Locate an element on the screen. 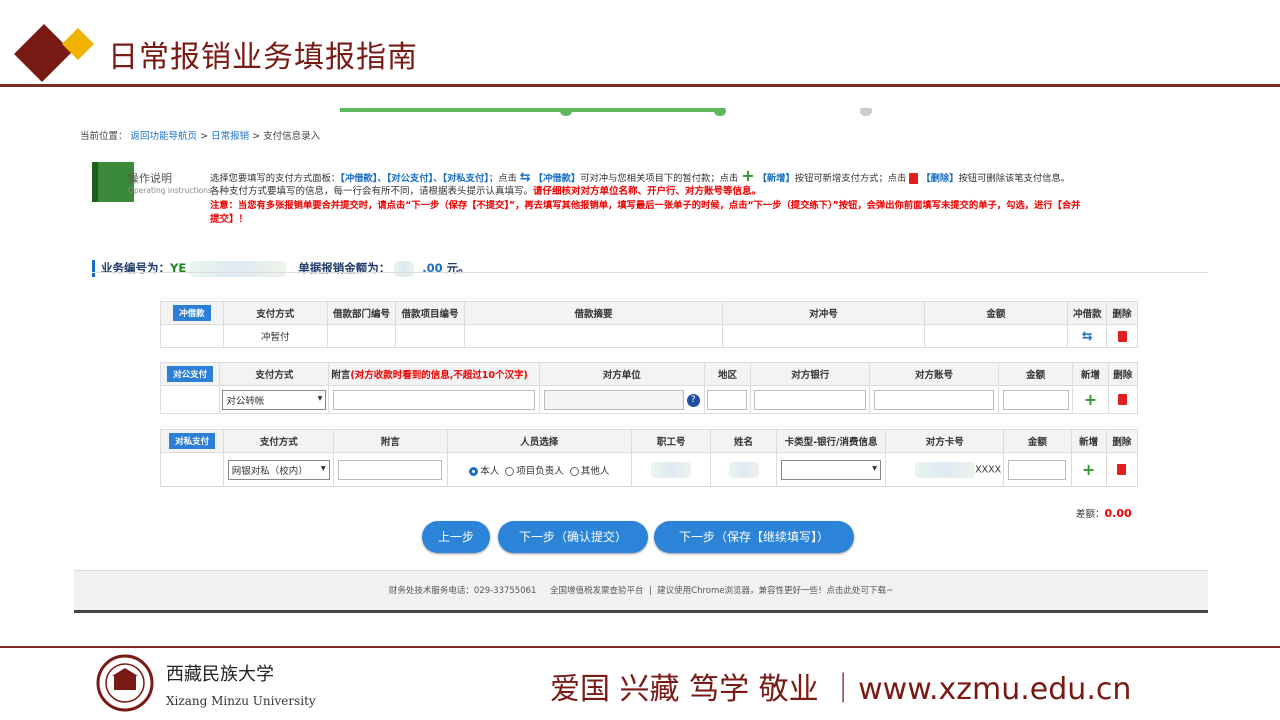  redacted-card is located at coordinates (945, 469).